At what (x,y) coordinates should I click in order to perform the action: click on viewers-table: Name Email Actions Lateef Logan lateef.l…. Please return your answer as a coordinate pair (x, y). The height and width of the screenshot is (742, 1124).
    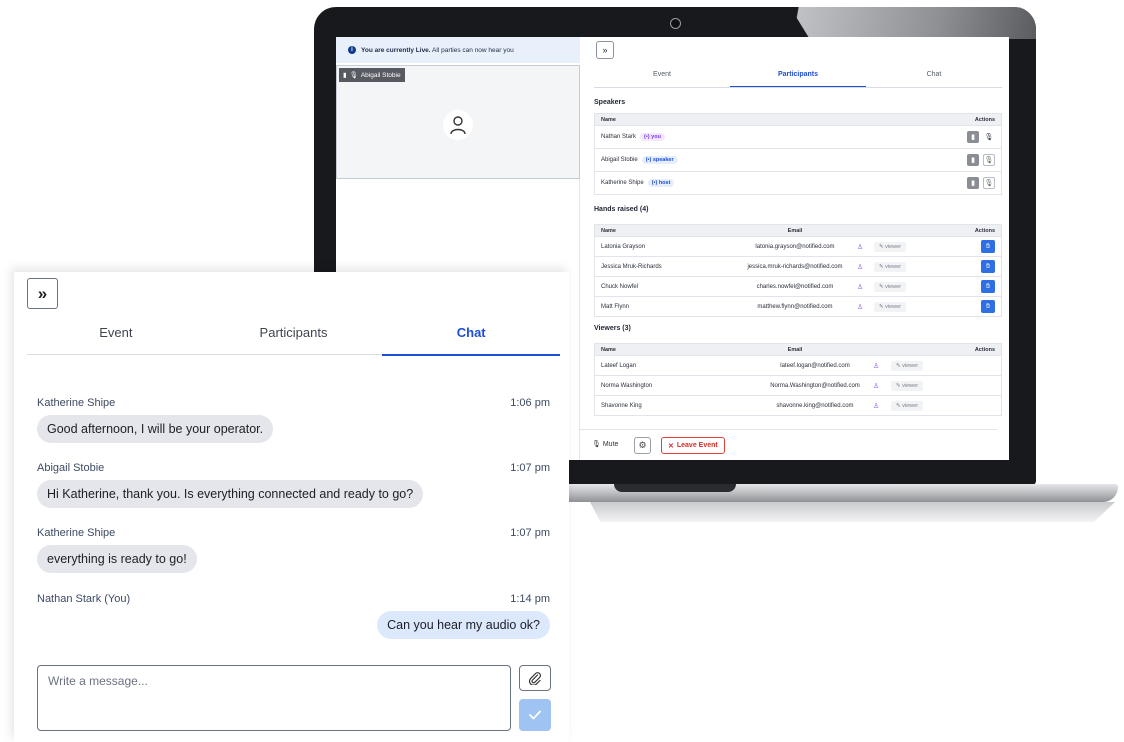
    Looking at the image, I should click on (798, 379).